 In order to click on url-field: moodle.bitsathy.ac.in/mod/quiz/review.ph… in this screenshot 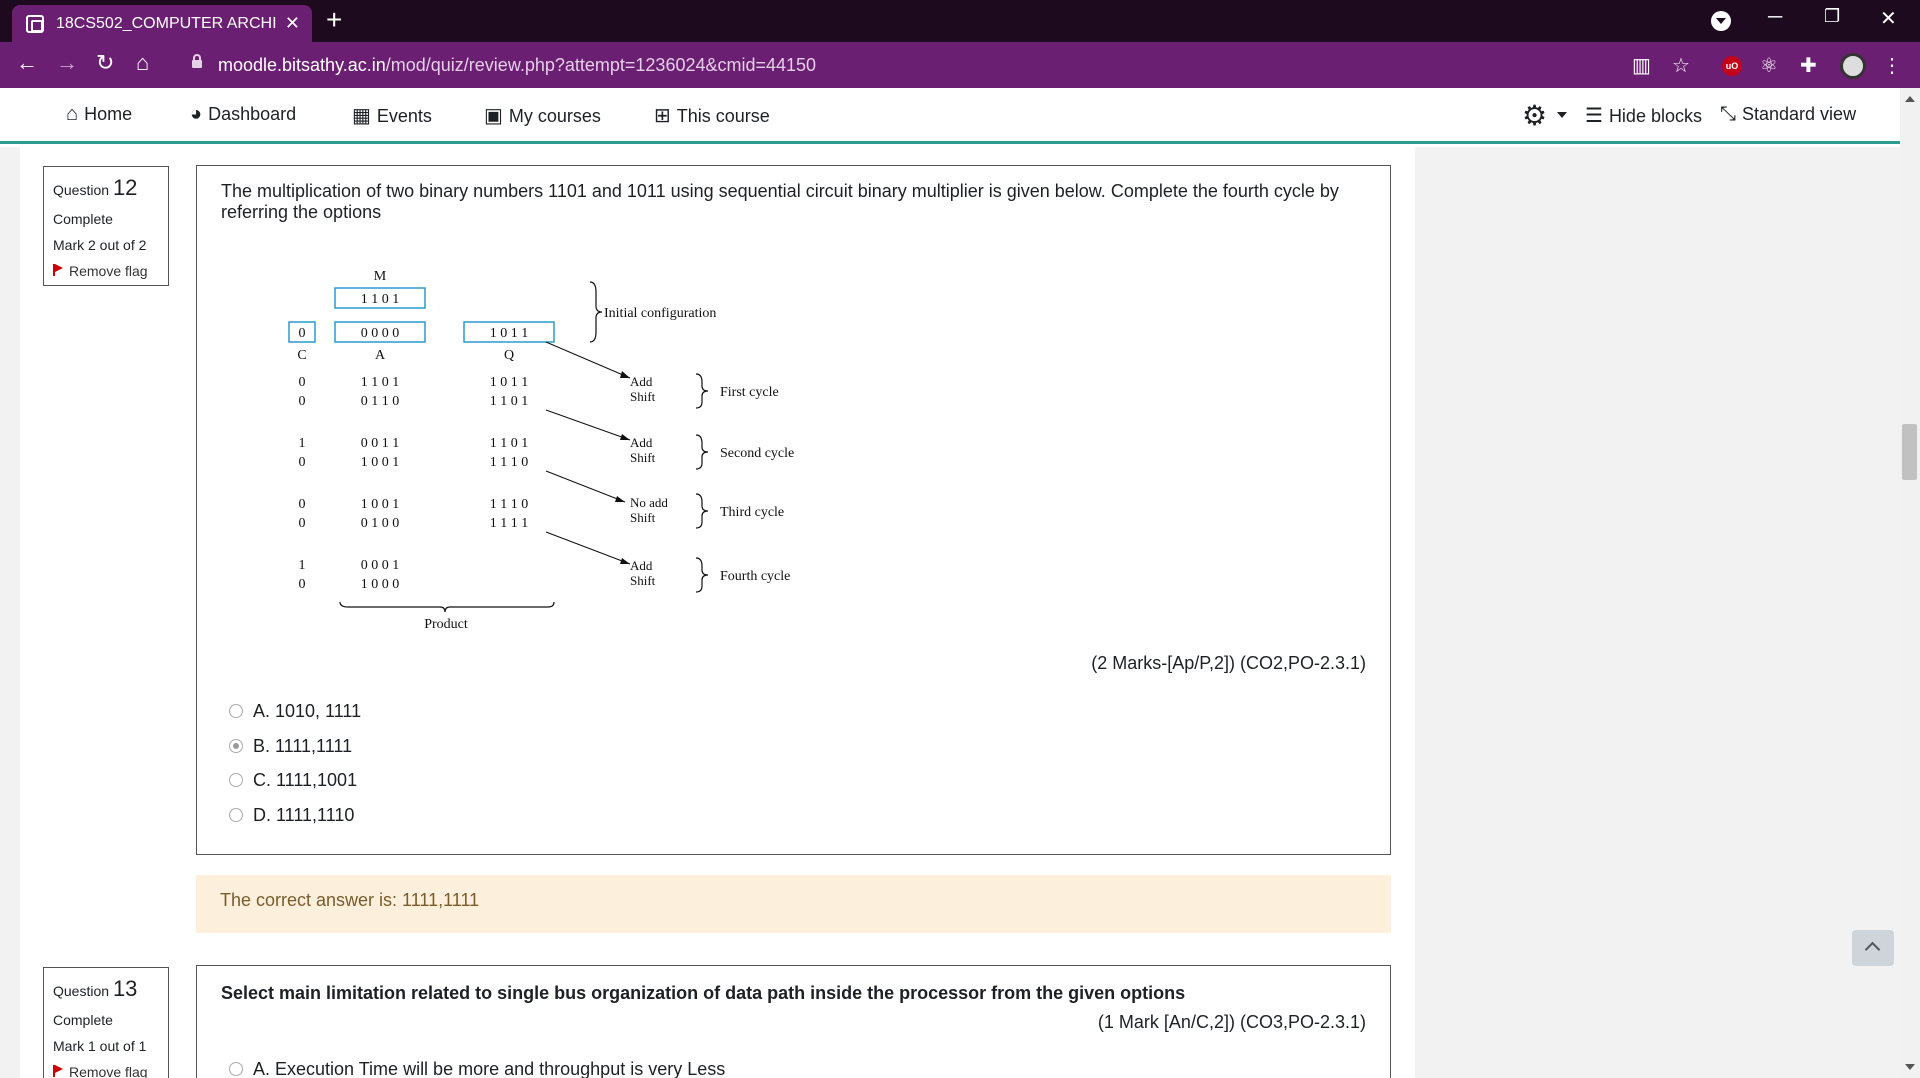, I will do `click(517, 65)`.